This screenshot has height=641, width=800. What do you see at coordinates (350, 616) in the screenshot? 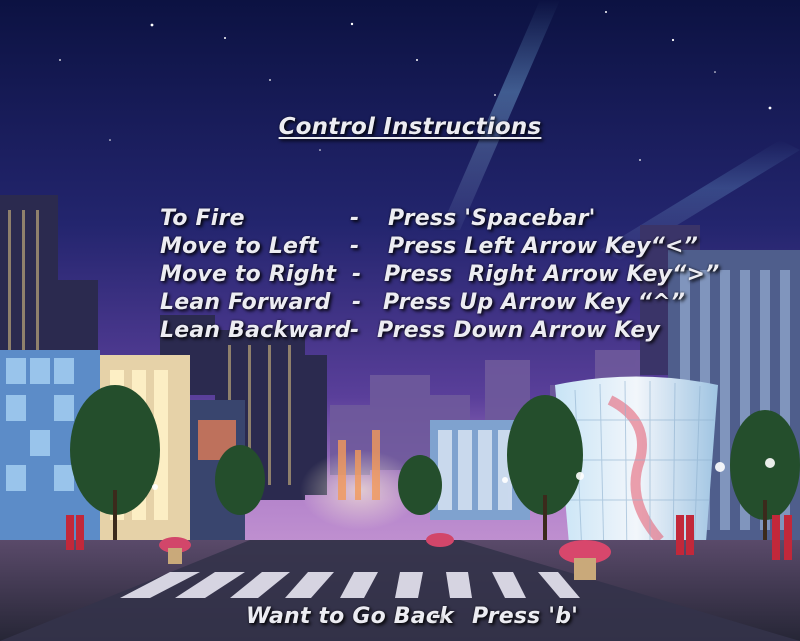
I see `back-label: Want to Go Back` at bounding box center [350, 616].